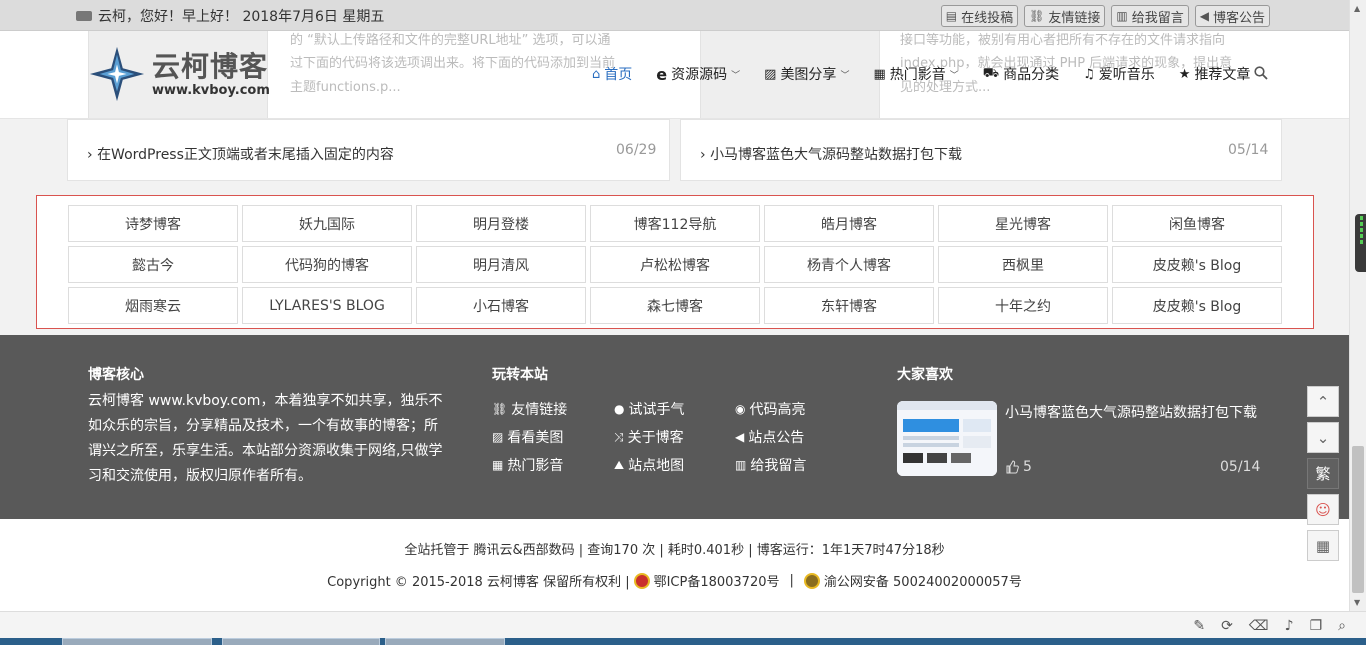 The image size is (1366, 645). What do you see at coordinates (717, 580) in the screenshot?
I see `icp-link: 鄂ICP备18003720号` at bounding box center [717, 580].